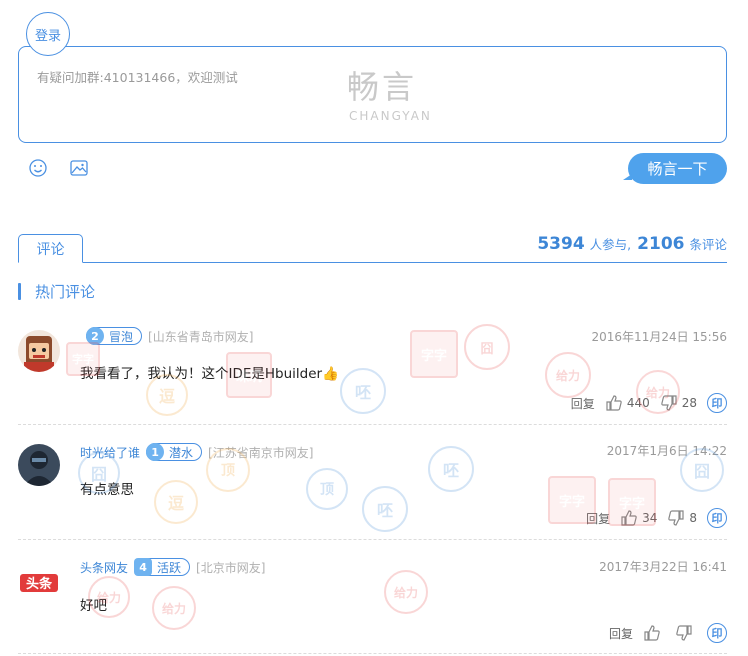 The image size is (748, 656). Describe the element at coordinates (708, 244) in the screenshot. I see `comment-label: 条评论` at that location.